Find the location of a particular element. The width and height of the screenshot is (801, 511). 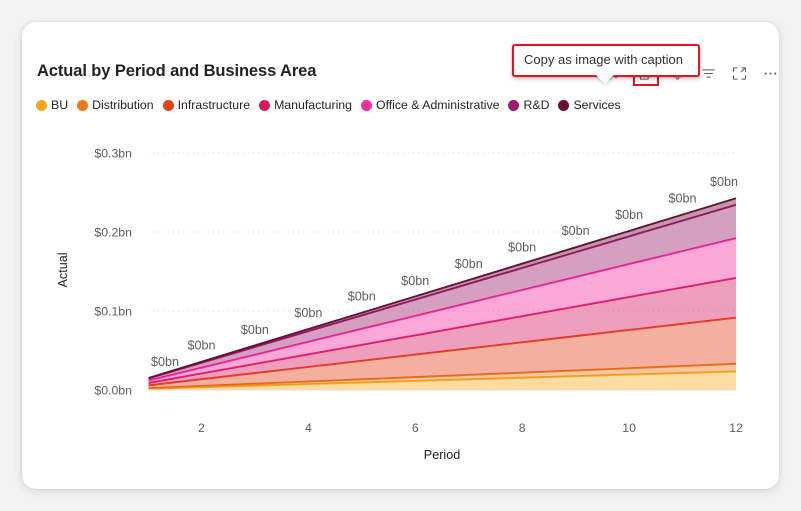

x-axis-ticks: 2 4 6 8 10 12 is located at coordinates (470, 428).